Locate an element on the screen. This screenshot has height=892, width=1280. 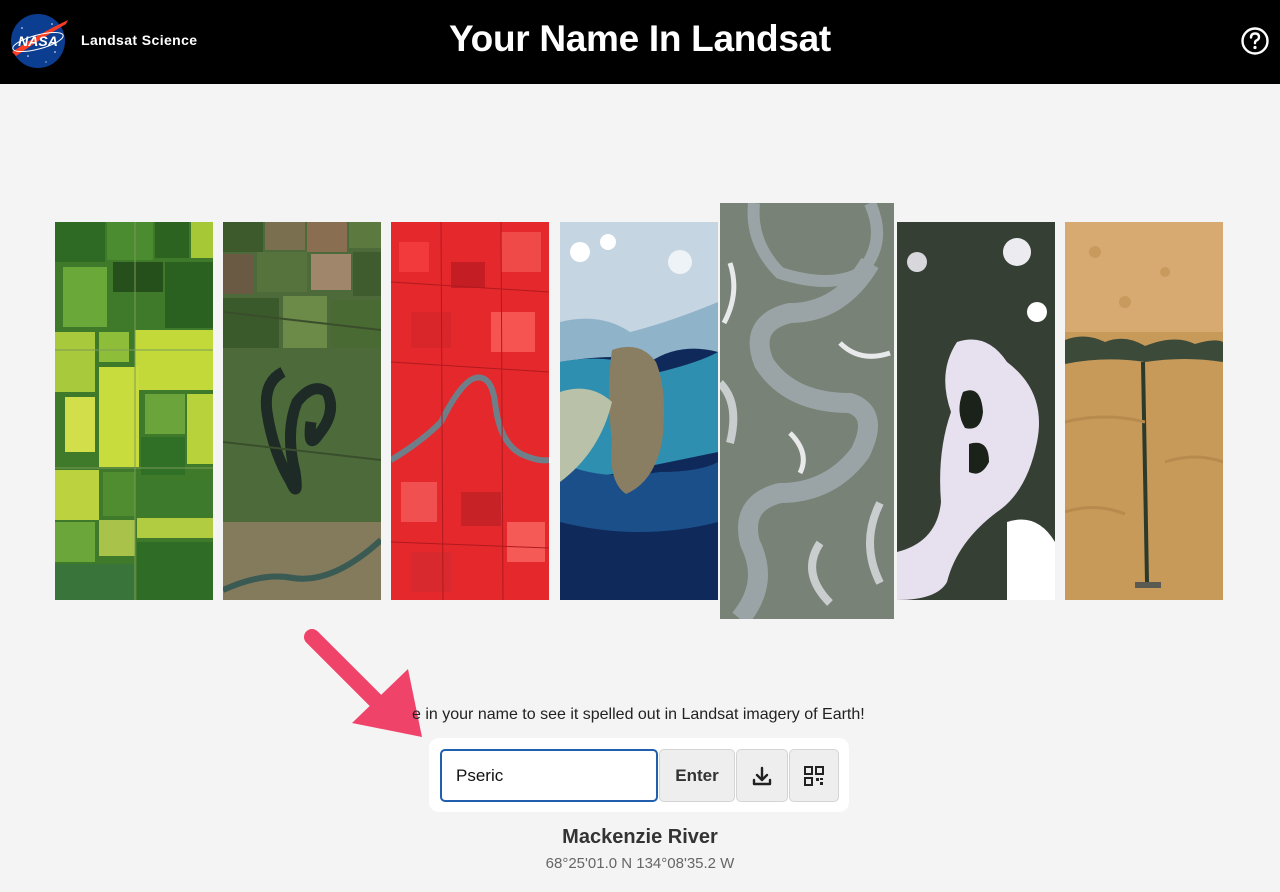
enter-button-label: Enter is located at coordinates (697, 775).